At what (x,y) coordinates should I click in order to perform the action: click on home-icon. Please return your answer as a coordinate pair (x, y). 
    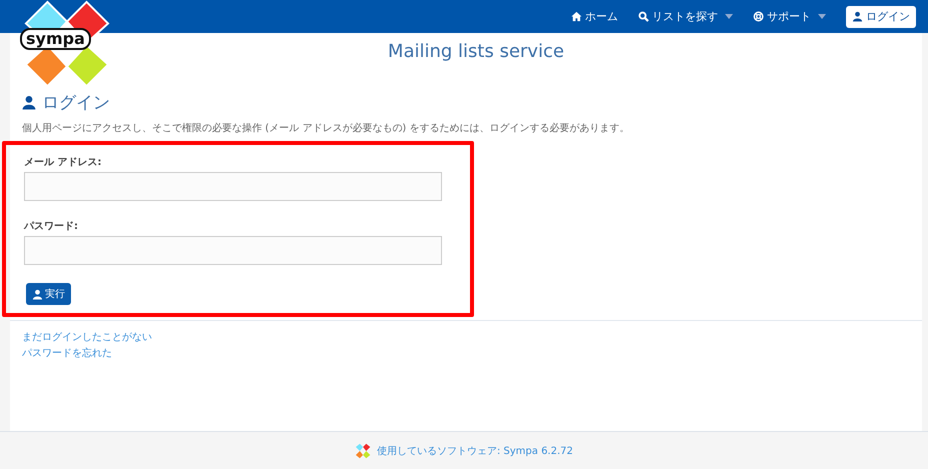
    Looking at the image, I should click on (576, 16).